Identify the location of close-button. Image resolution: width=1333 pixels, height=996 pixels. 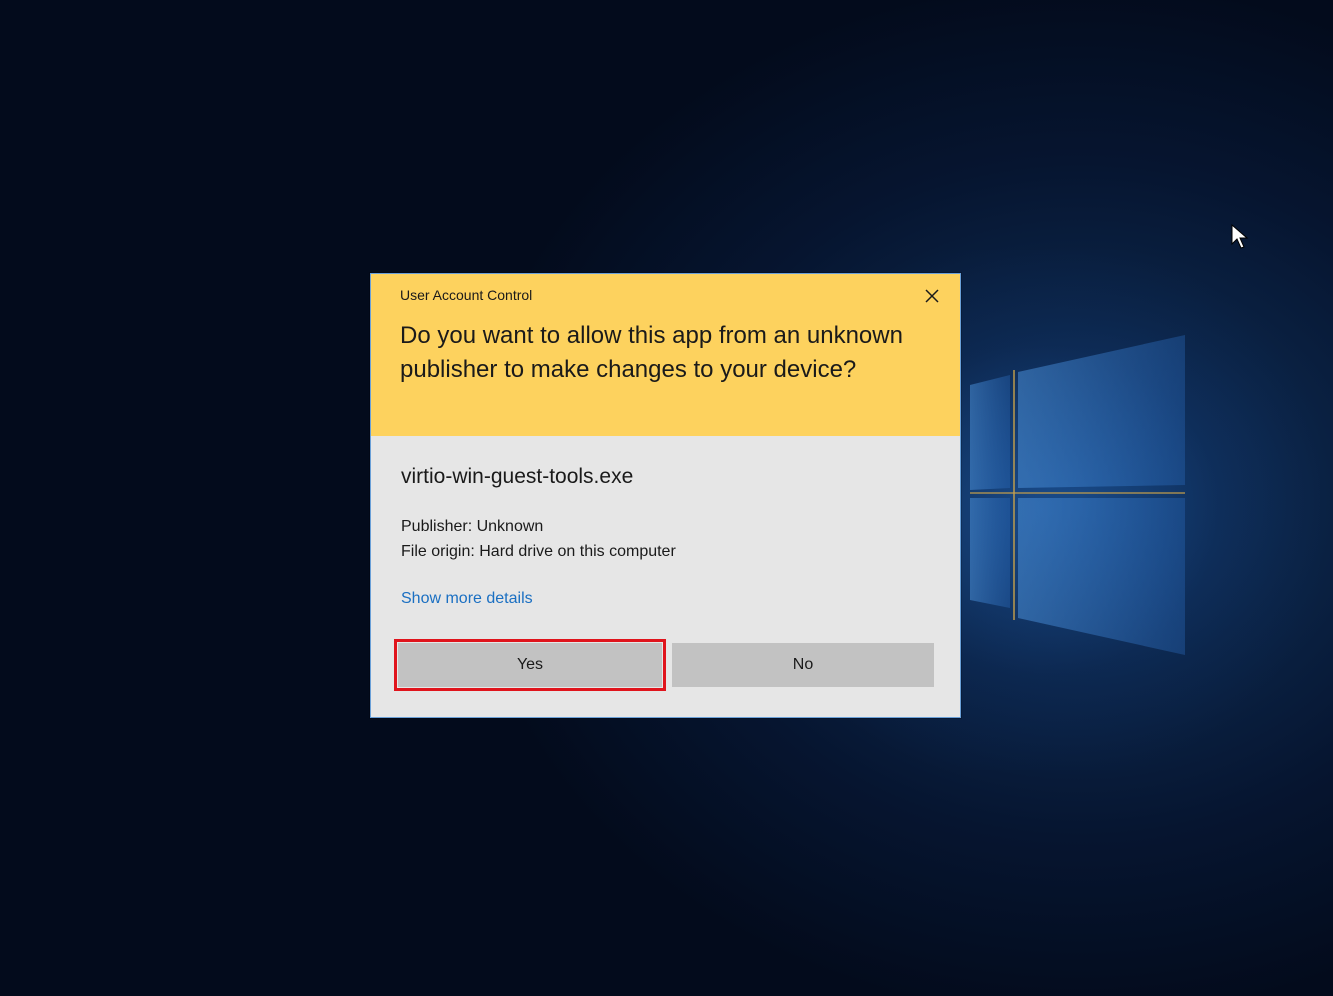
(932, 296).